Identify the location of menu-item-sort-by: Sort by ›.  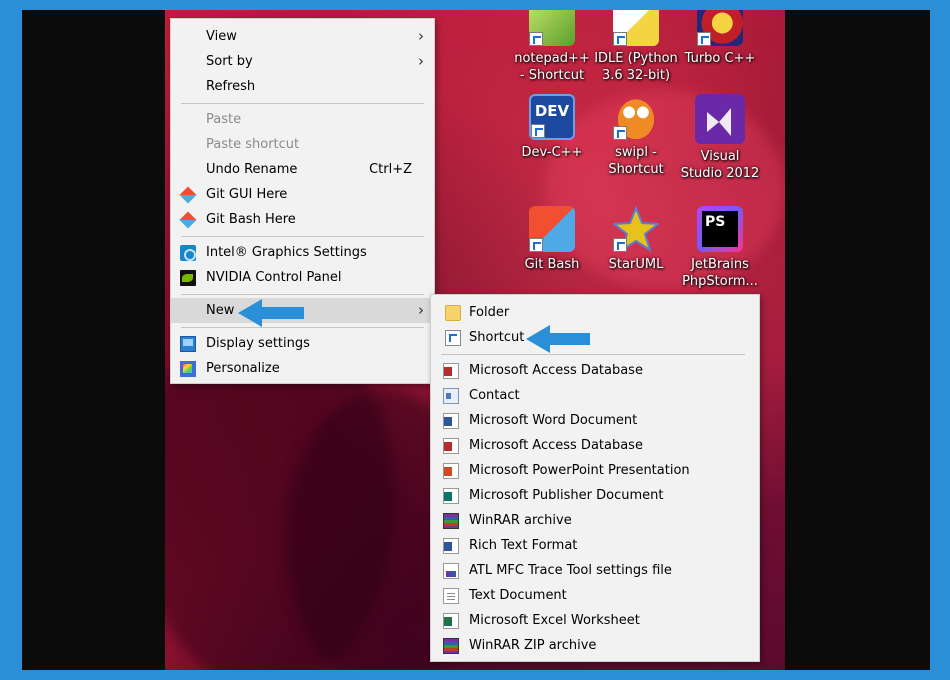
(302, 61).